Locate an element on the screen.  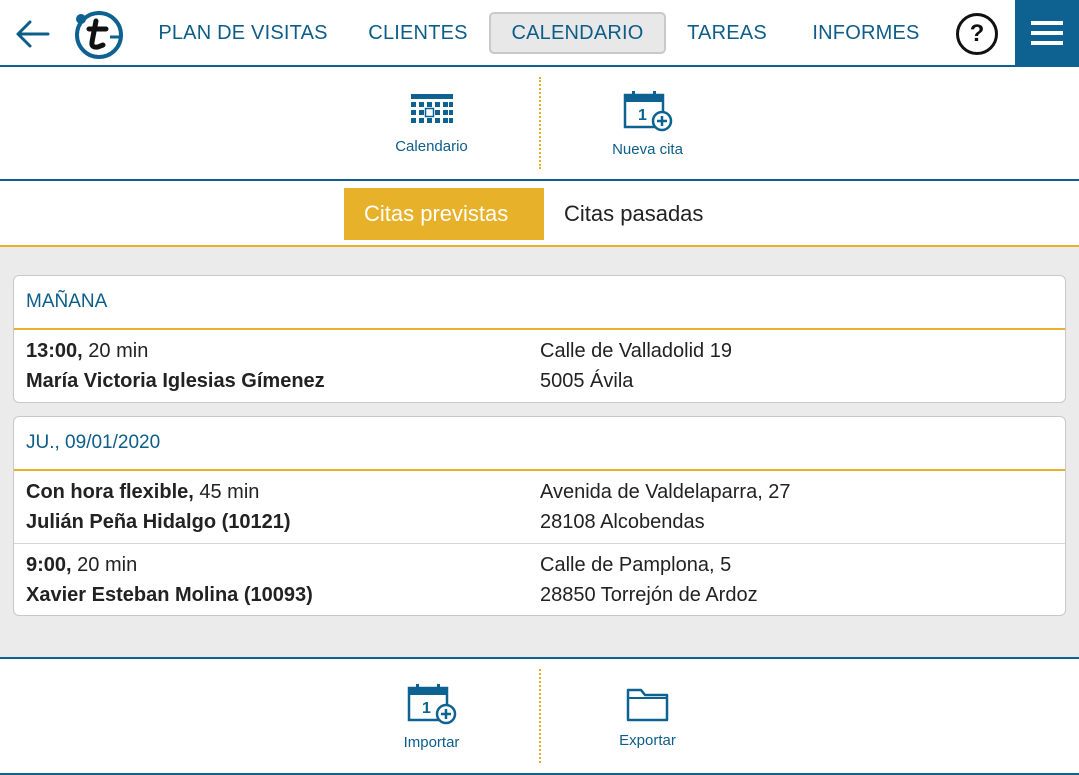
tab-past: Citas pasadas is located at coordinates (633, 214).